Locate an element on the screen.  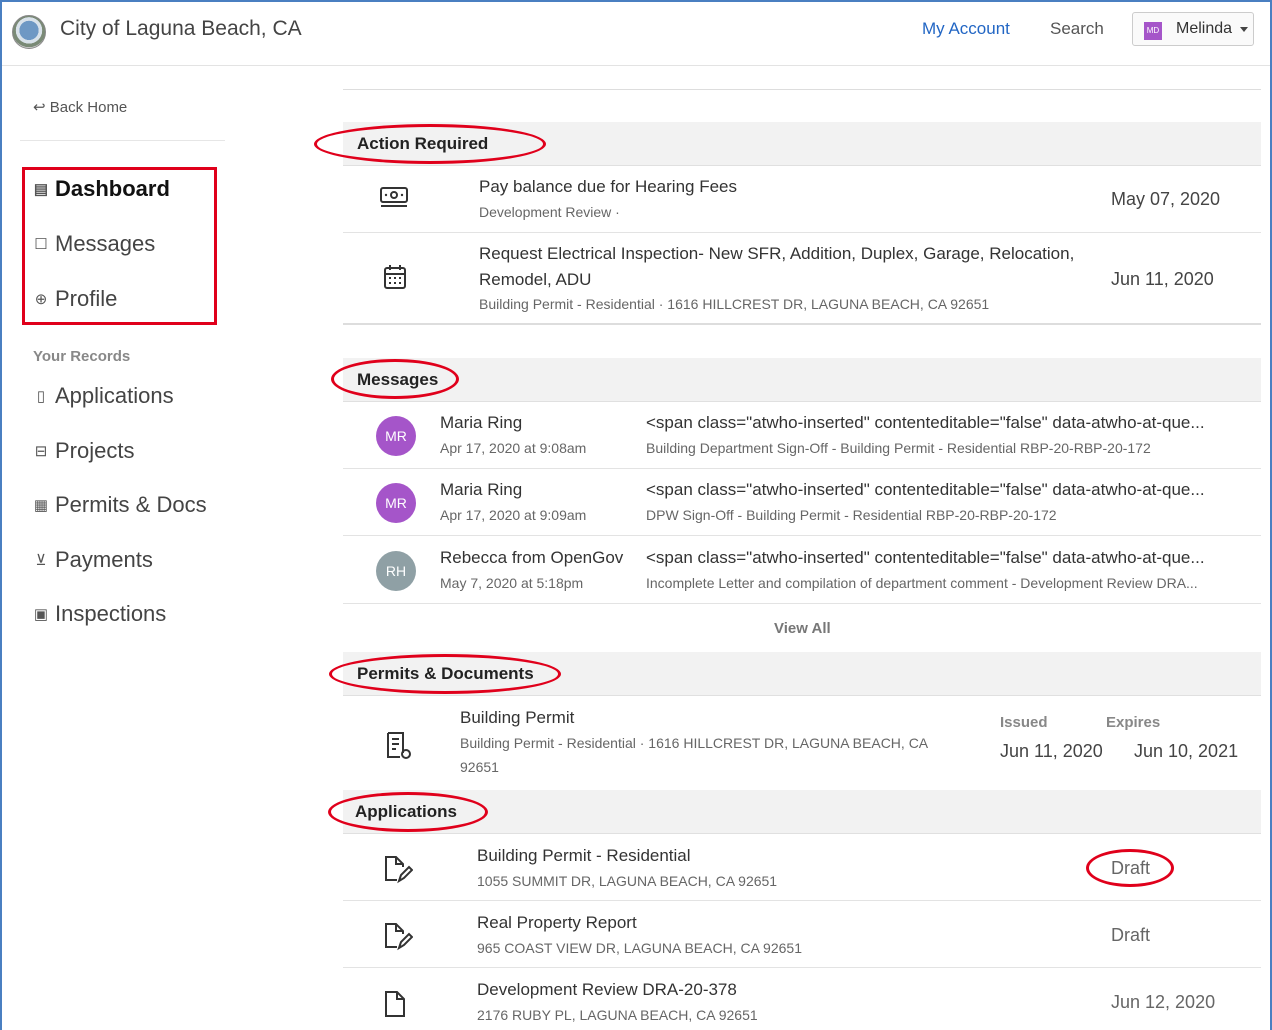
sidebar-item-payments: ⊻ Payments is located at coordinates (93, 560).